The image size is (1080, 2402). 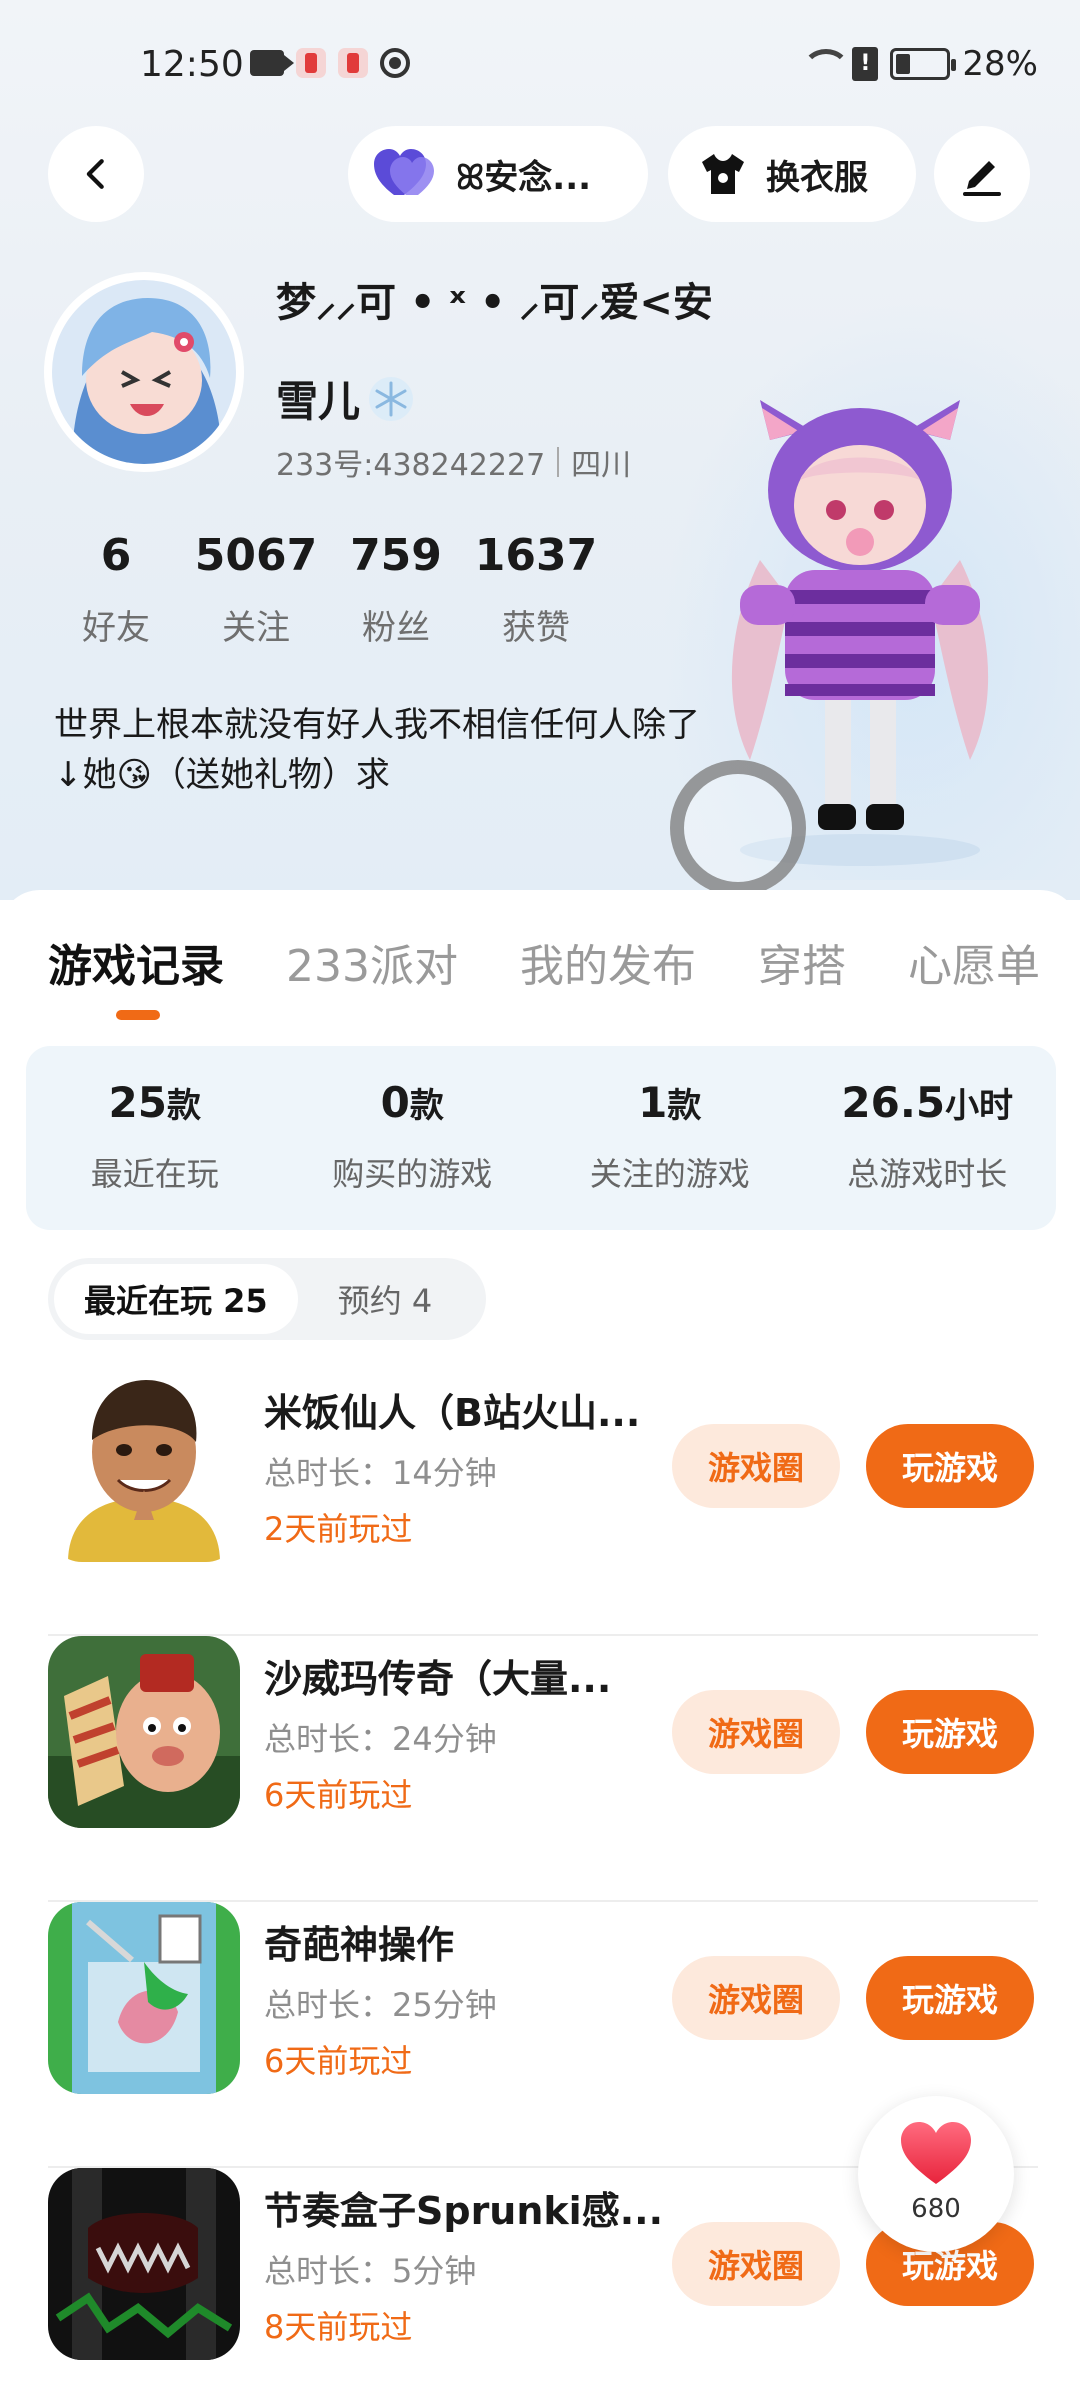 What do you see at coordinates (359, 1945) in the screenshot?
I see `game-title: 奇葩神操作` at bounding box center [359, 1945].